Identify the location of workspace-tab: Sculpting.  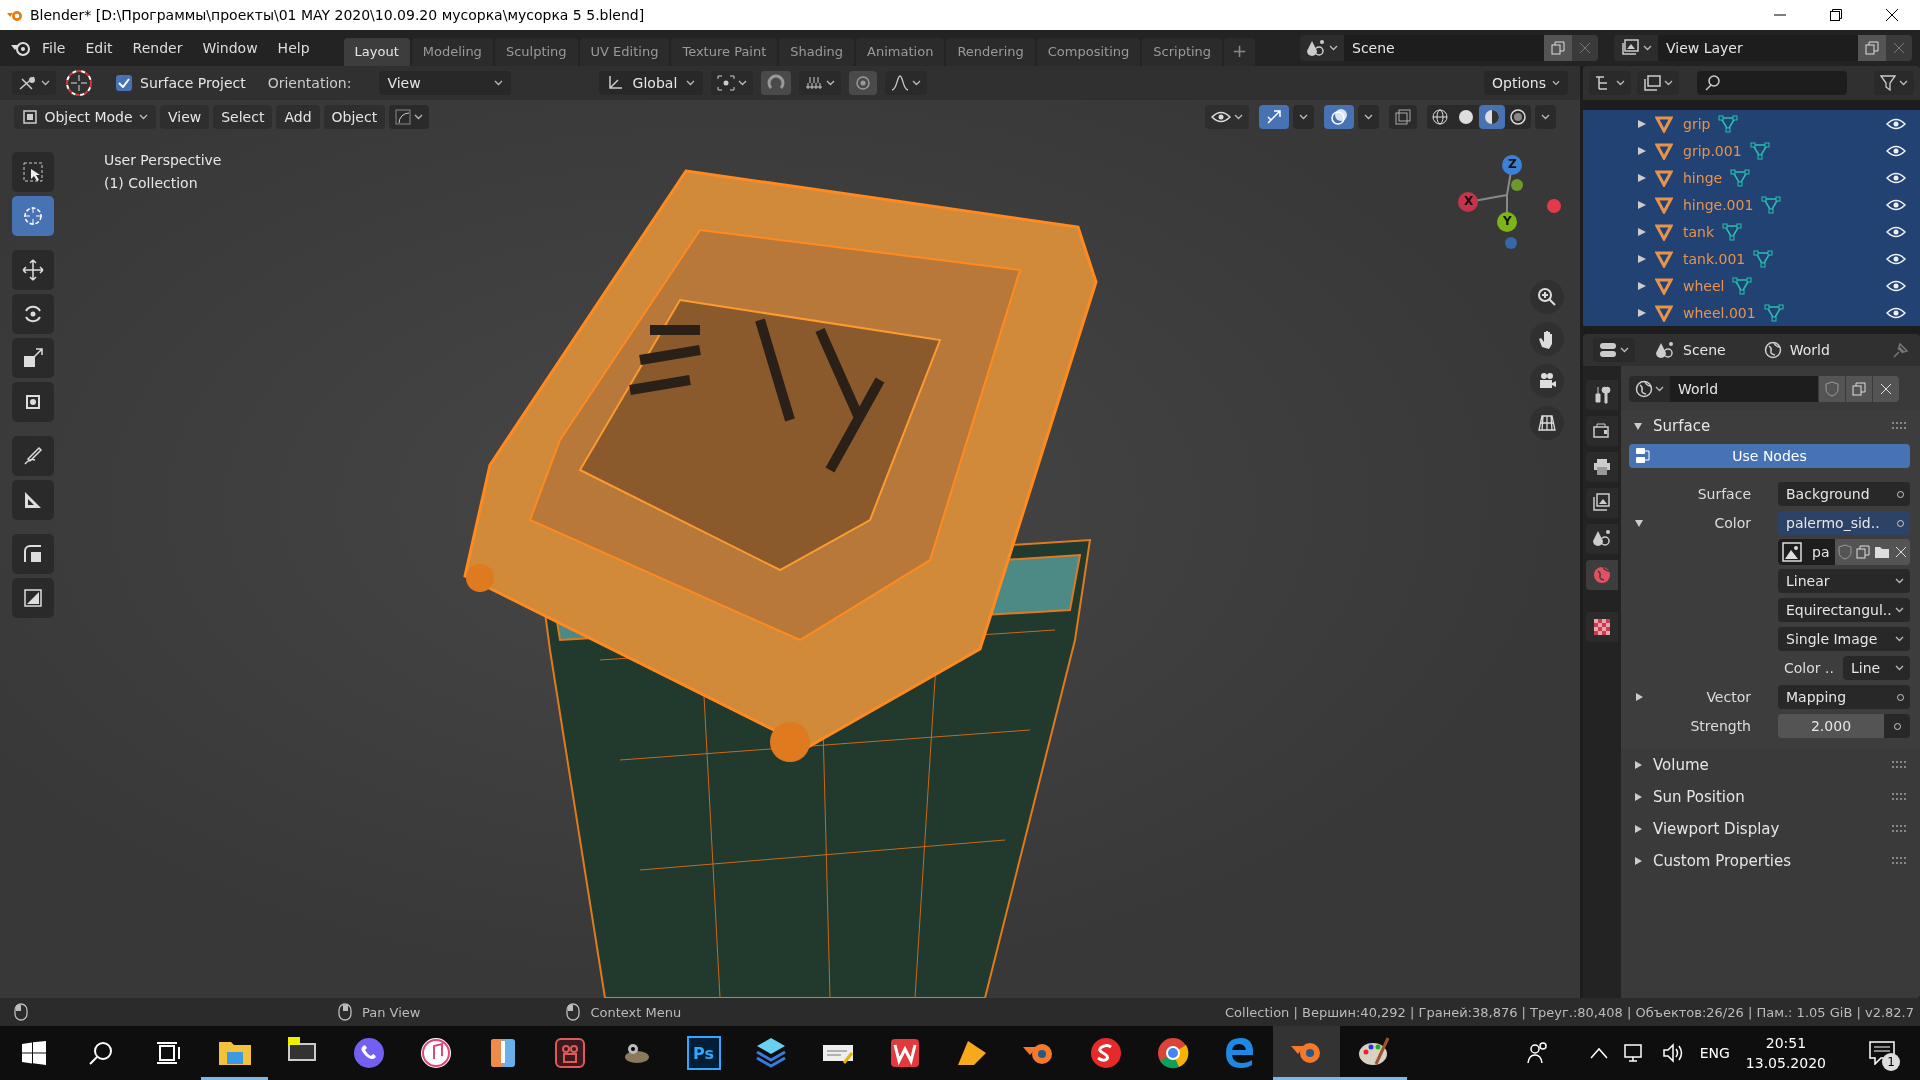
(536, 52).